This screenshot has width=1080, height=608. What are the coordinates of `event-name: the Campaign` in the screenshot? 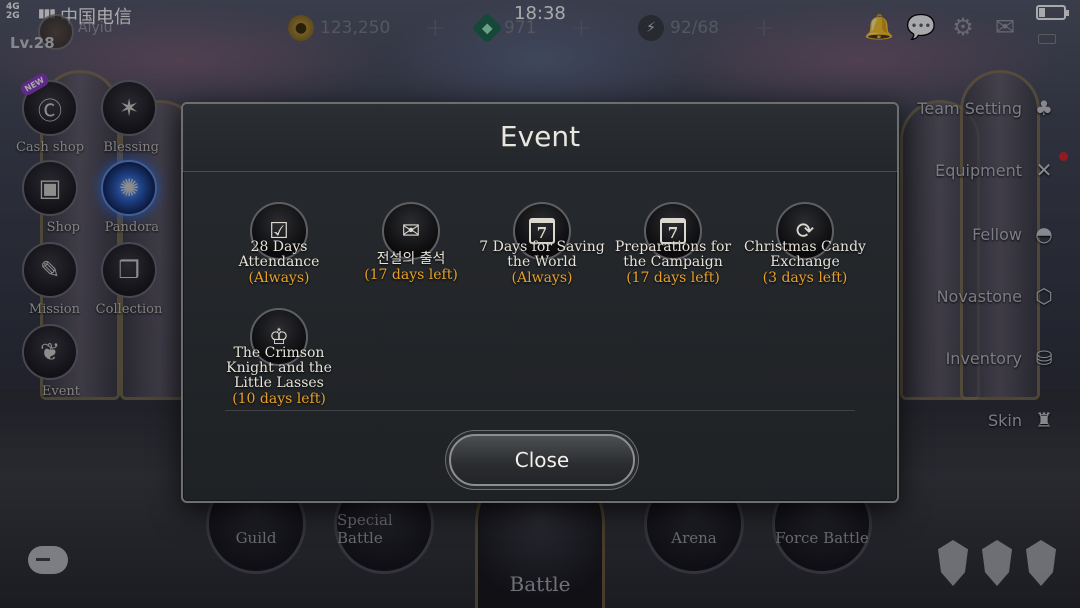 It's located at (673, 262).